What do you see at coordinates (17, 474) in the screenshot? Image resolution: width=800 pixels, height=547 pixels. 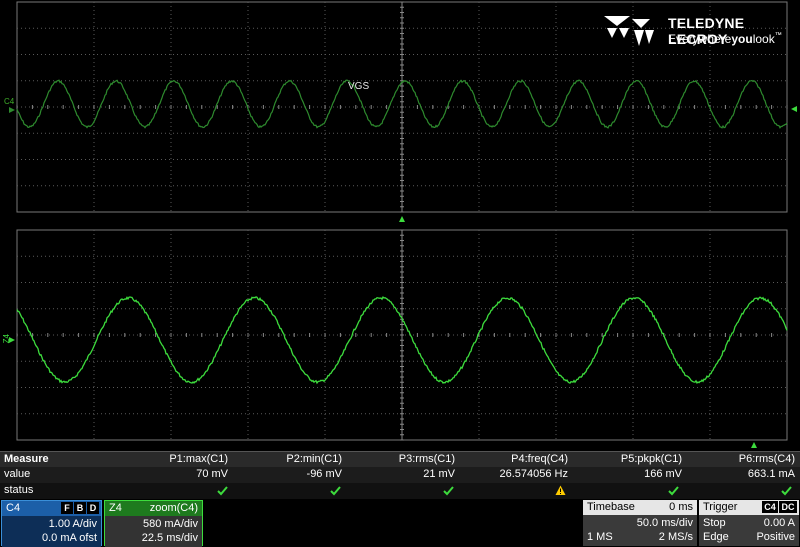 I see `value-row-label: value` at bounding box center [17, 474].